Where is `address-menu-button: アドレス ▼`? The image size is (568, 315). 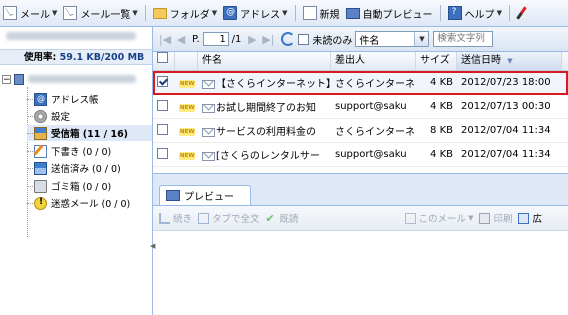
address-menu-button: アドレス ▼ is located at coordinates (255, 13).